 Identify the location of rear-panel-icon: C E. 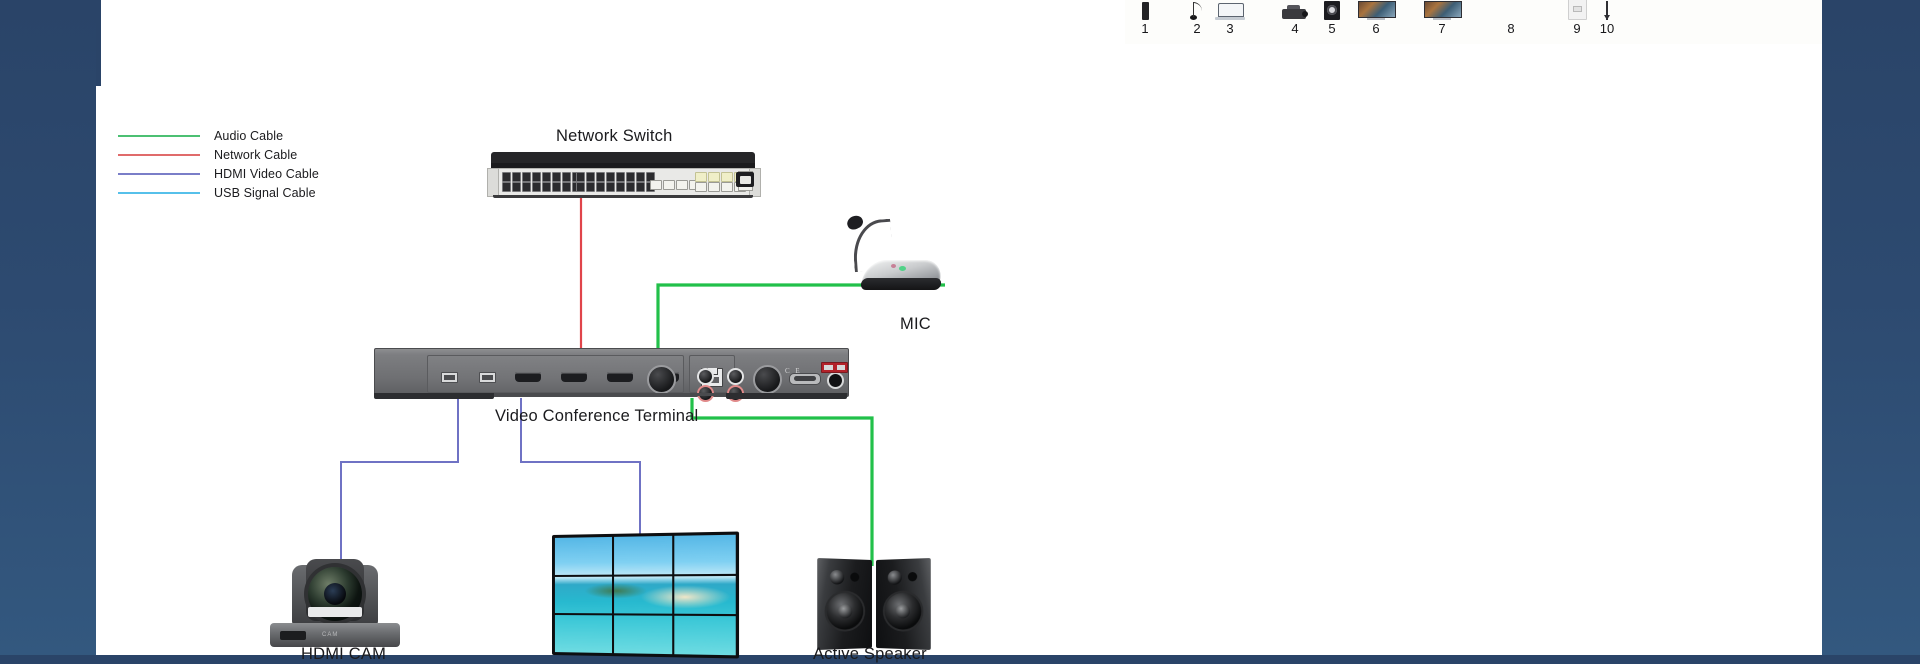
(611, 375).